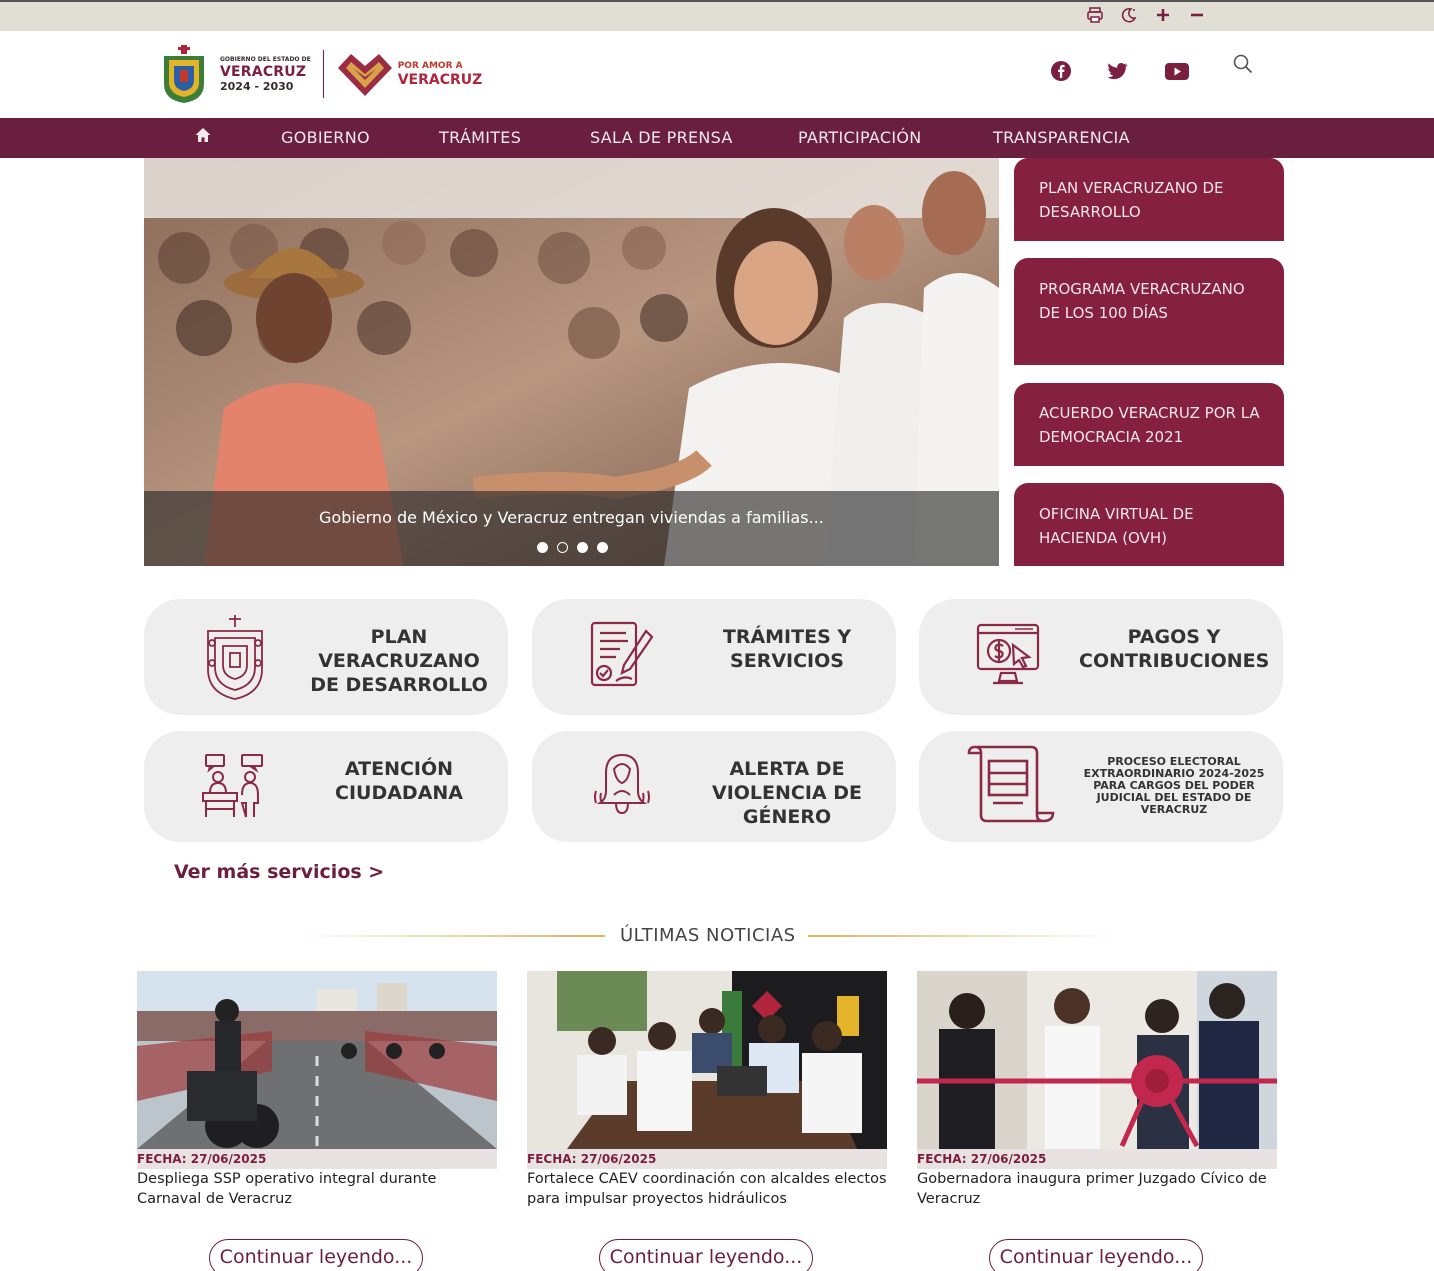 This screenshot has width=1434, height=1271. Describe the element at coordinates (963, 936) in the screenshot. I see `header-line-right` at that location.